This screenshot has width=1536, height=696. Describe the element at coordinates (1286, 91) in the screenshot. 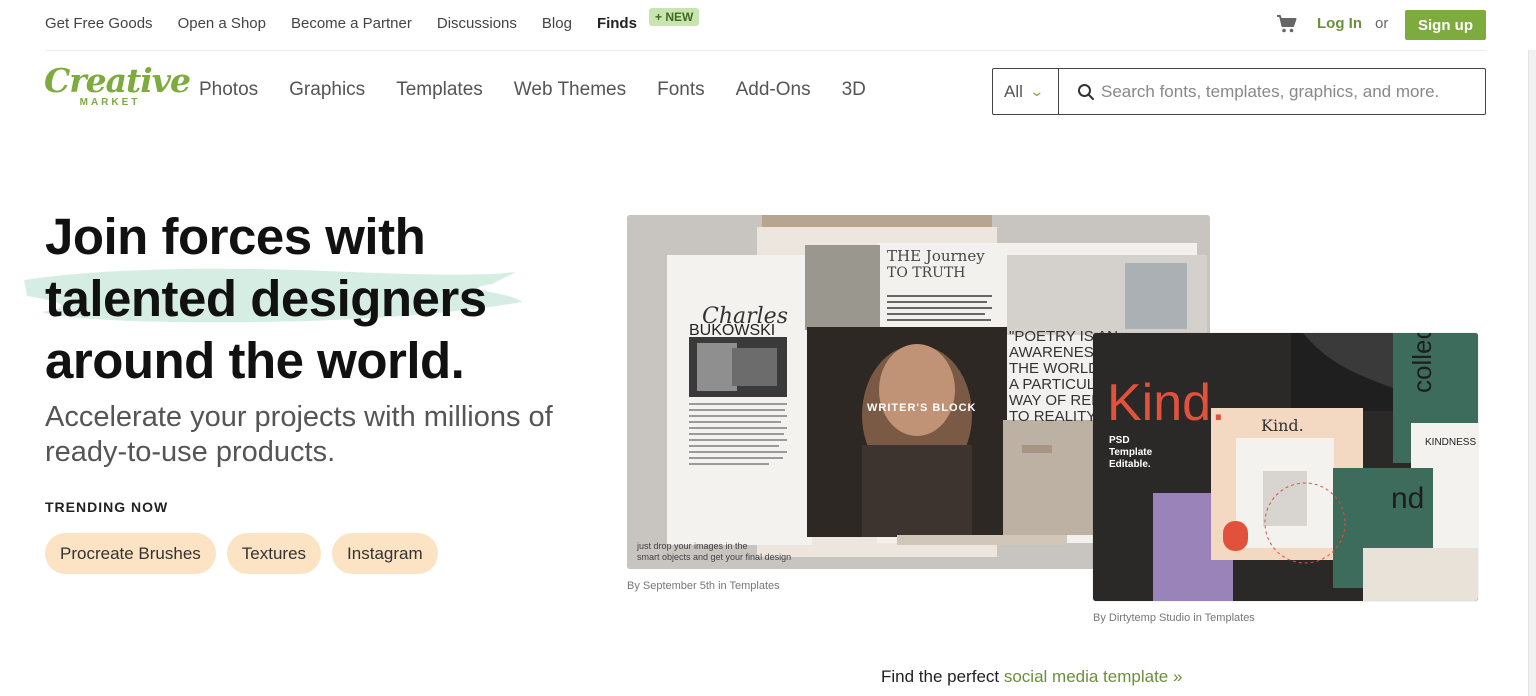

I see `search-input` at that location.